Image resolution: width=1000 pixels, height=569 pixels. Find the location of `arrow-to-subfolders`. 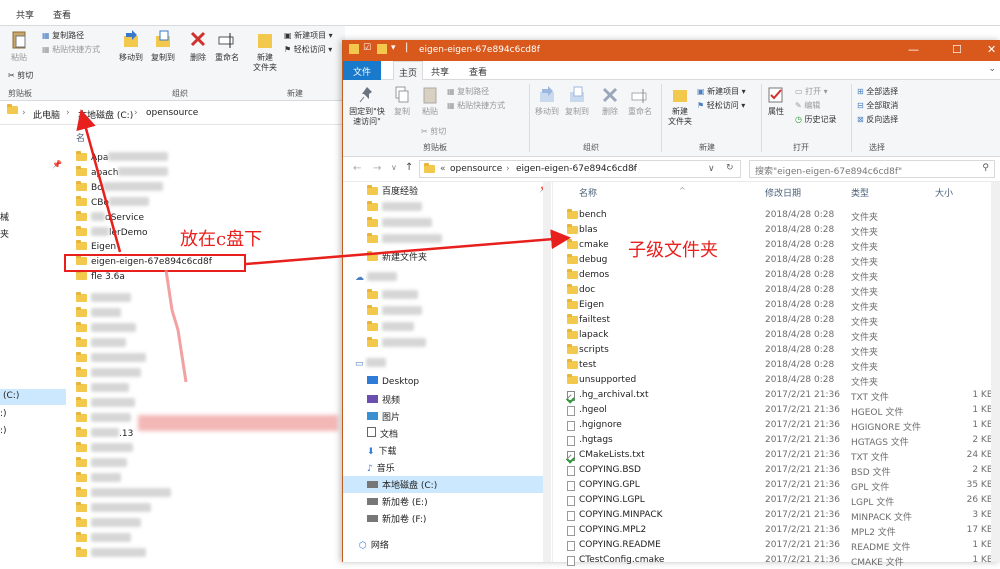

arrow-to-subfolders is located at coordinates (408, 247).